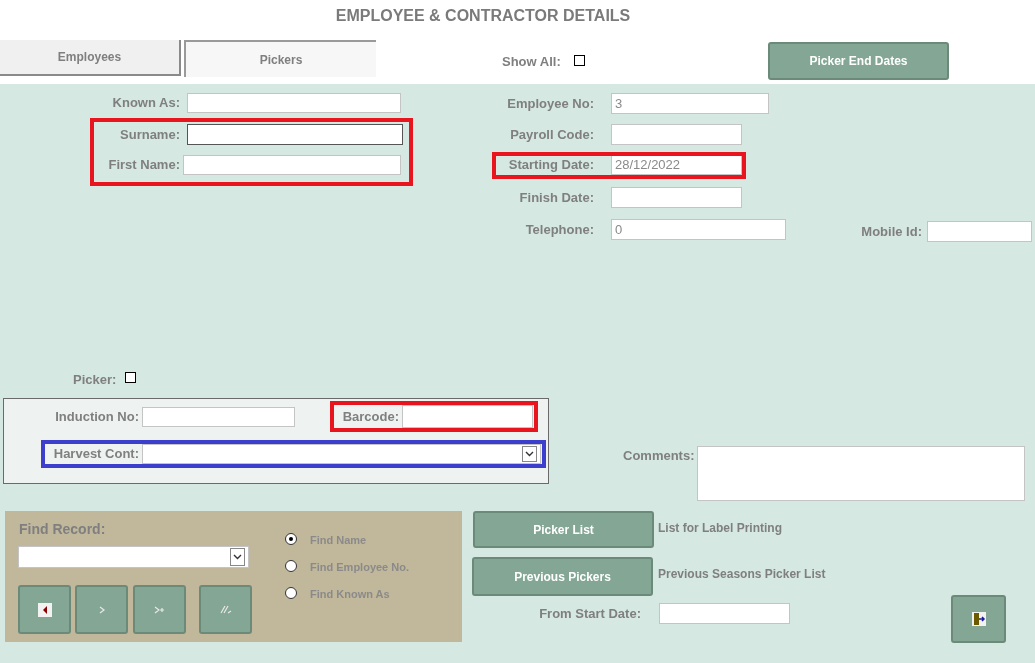  I want to click on input-field: 0, so click(698, 229).